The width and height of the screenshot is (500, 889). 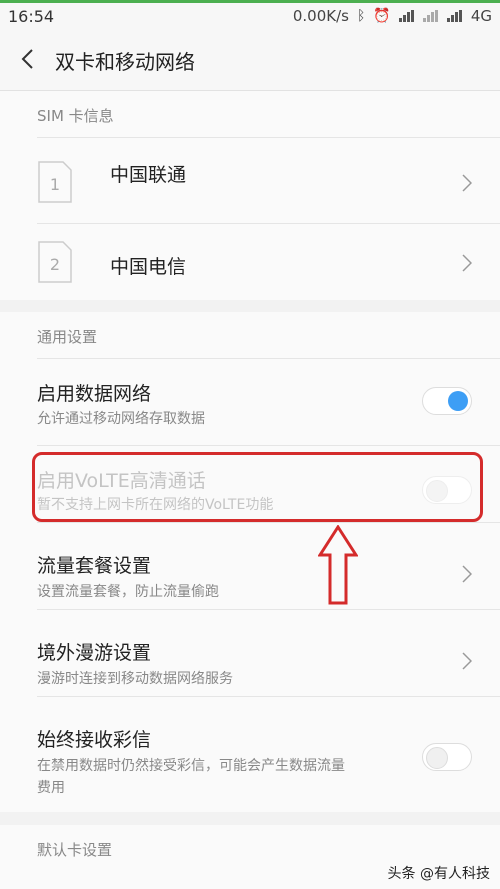 I want to click on svg-text: 2, so click(x=55, y=264).